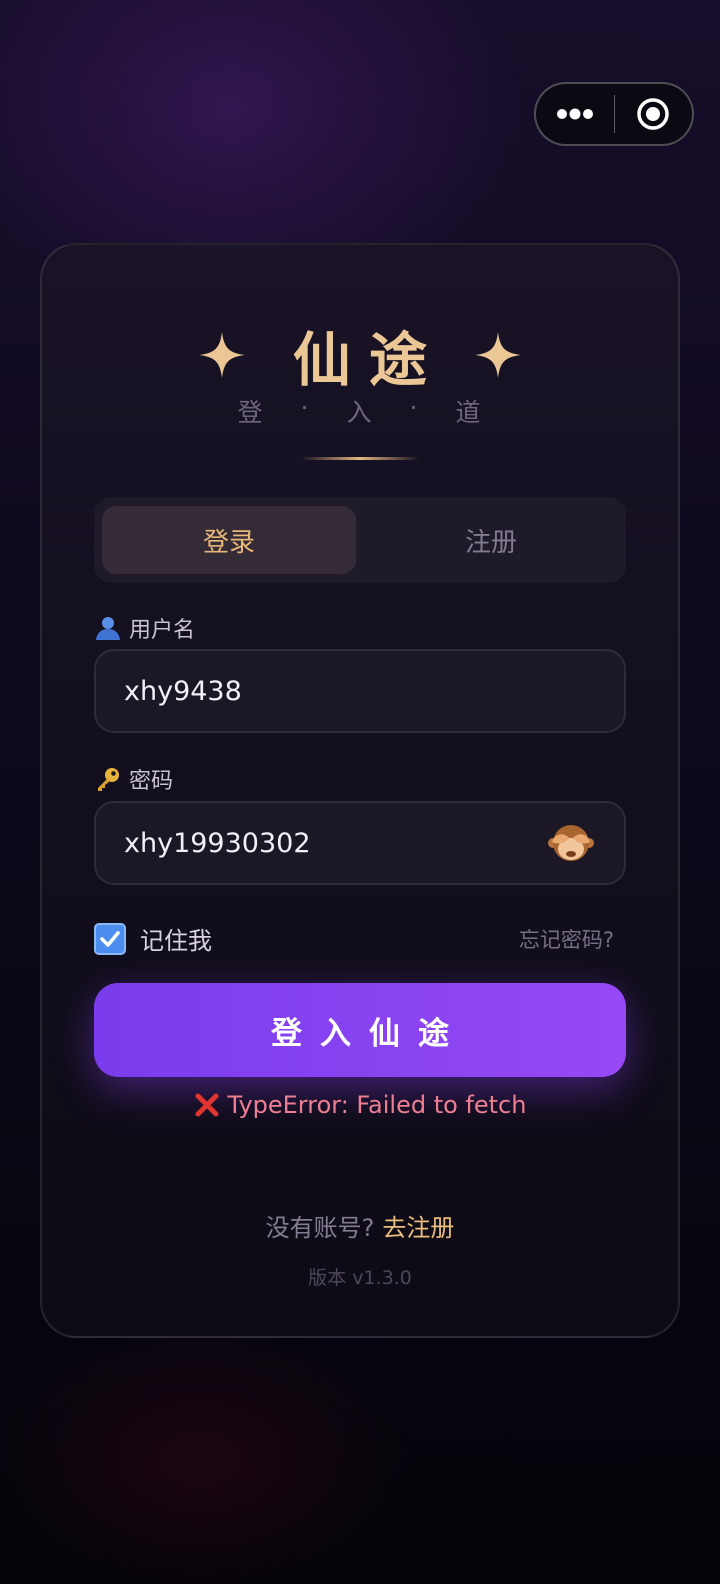 This screenshot has width=720, height=1584. What do you see at coordinates (251, 412) in the screenshot?
I see `subtitle-char: 登` at bounding box center [251, 412].